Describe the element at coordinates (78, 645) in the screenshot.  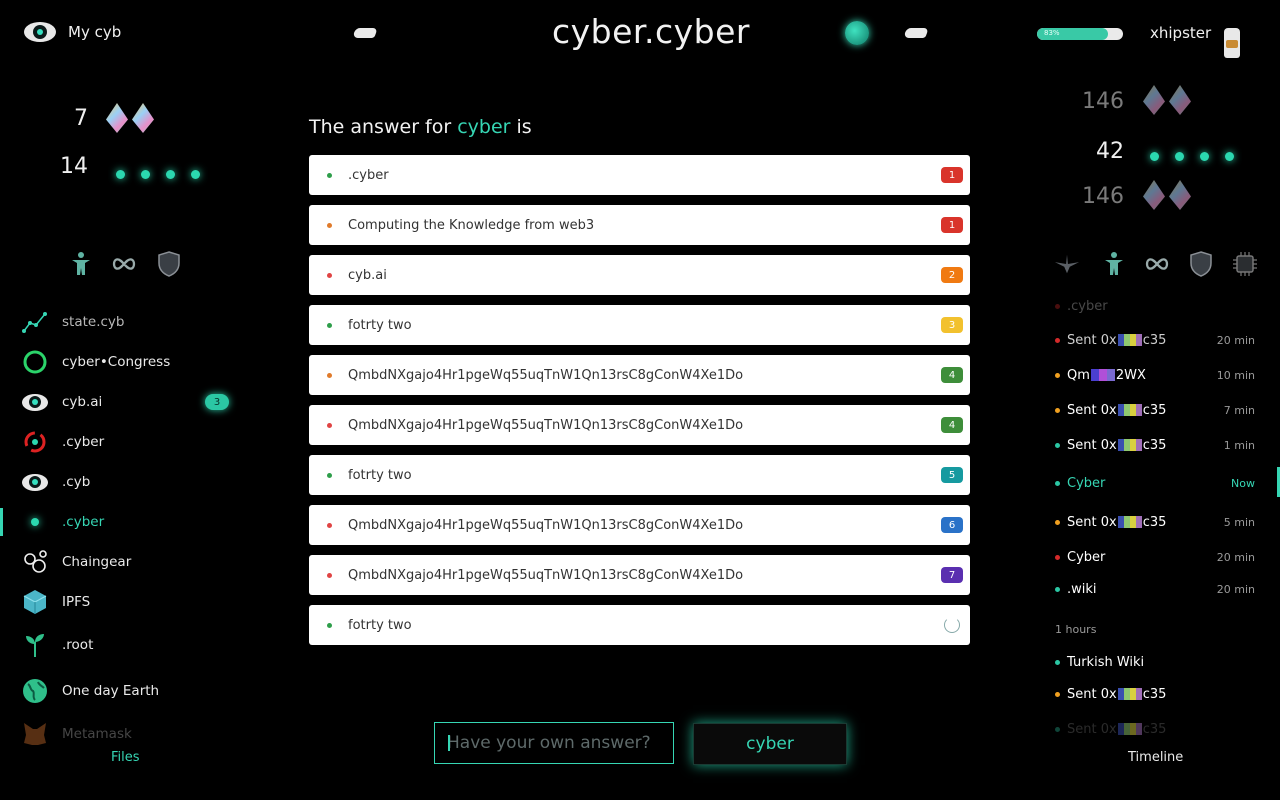
I see `sidebar-item-label: .root` at that location.